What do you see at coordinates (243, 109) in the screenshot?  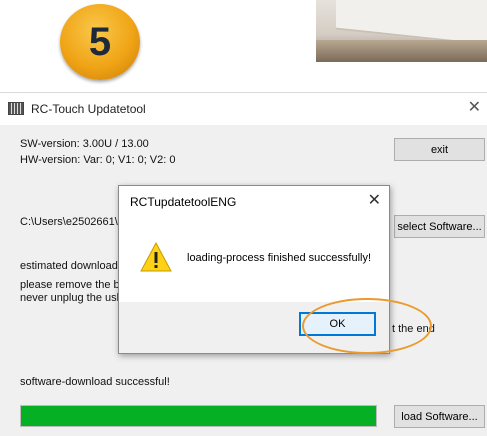 I see `window-titlebar: RC-Touch Updatetool ✕` at bounding box center [243, 109].